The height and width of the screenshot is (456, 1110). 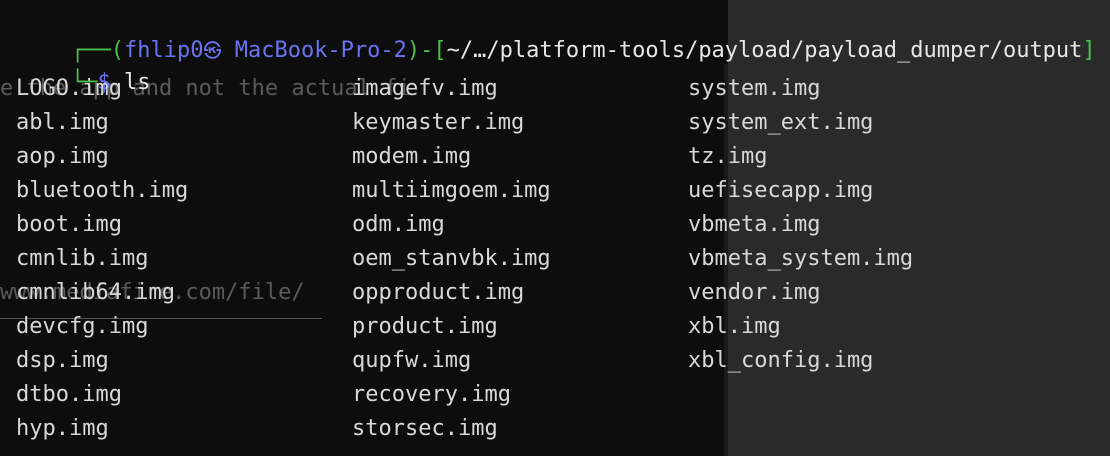 I want to click on file-entry: modem.img, so click(x=412, y=156).